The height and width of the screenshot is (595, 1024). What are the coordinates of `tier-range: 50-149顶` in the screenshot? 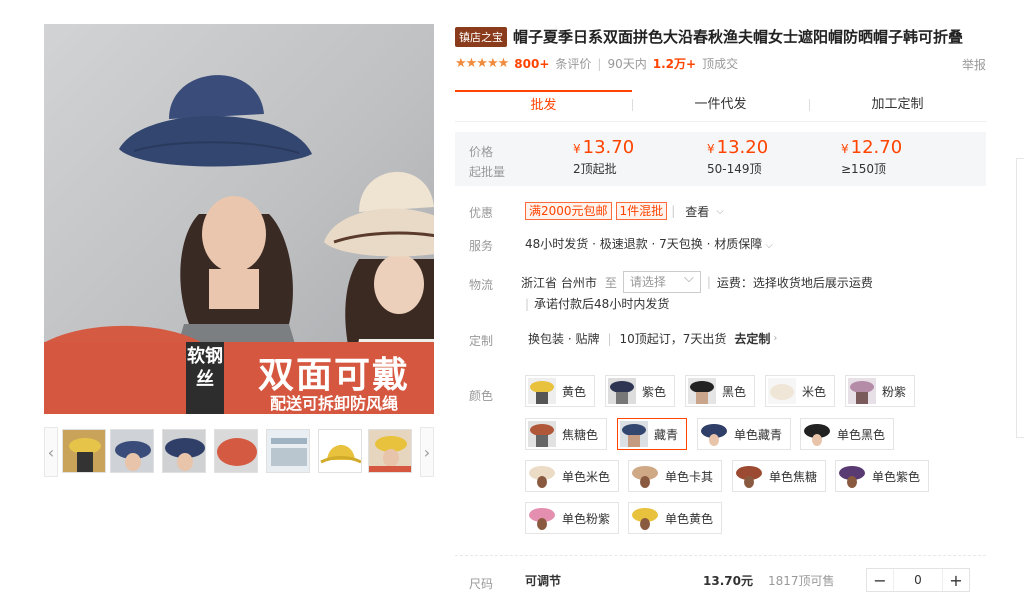 It's located at (734, 169).